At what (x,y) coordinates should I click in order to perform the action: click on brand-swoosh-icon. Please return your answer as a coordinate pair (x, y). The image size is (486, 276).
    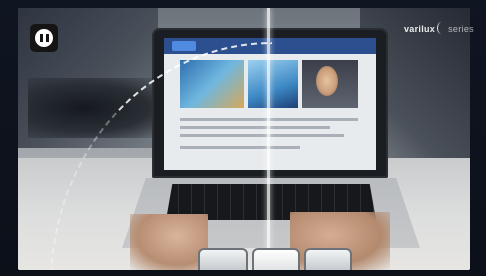
    Looking at the image, I should click on (441, 28).